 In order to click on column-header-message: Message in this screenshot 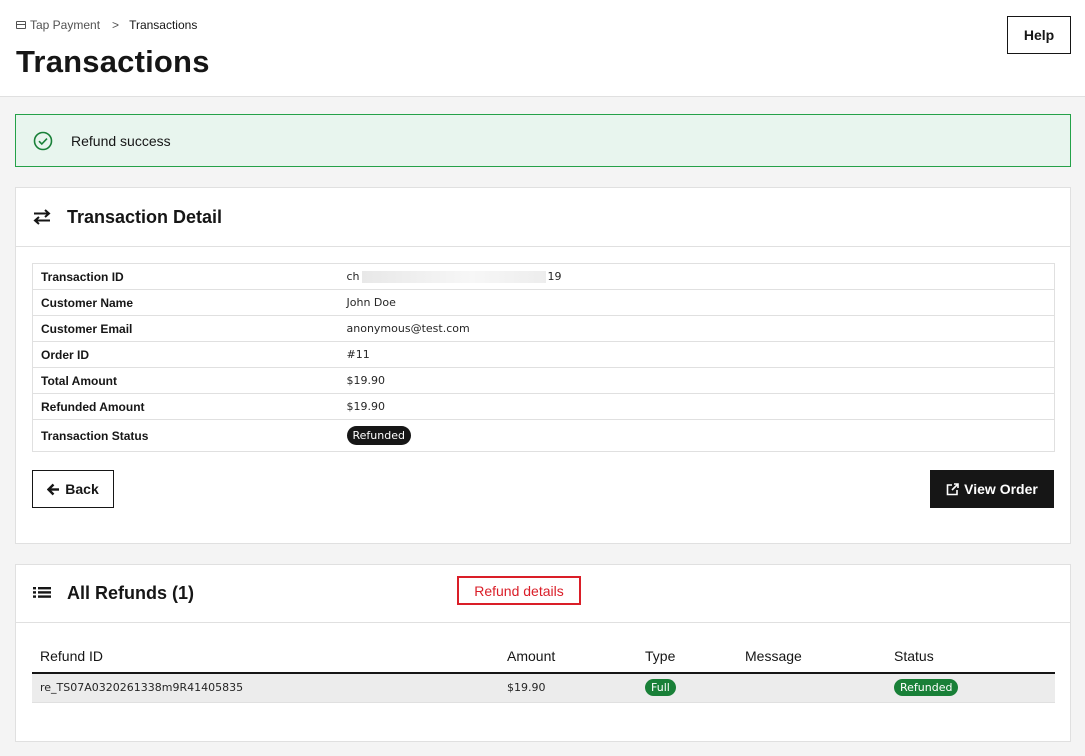, I will do `click(811, 656)`.